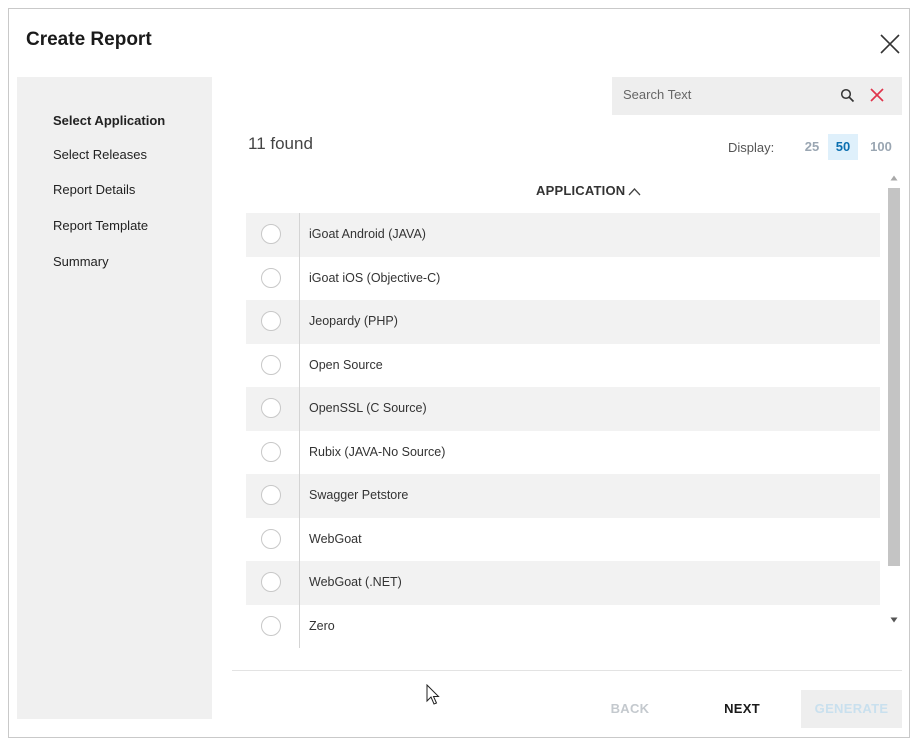 The width and height of the screenshot is (912, 740). What do you see at coordinates (355, 582) in the screenshot?
I see `application-name: WebGoat (.NET)` at bounding box center [355, 582].